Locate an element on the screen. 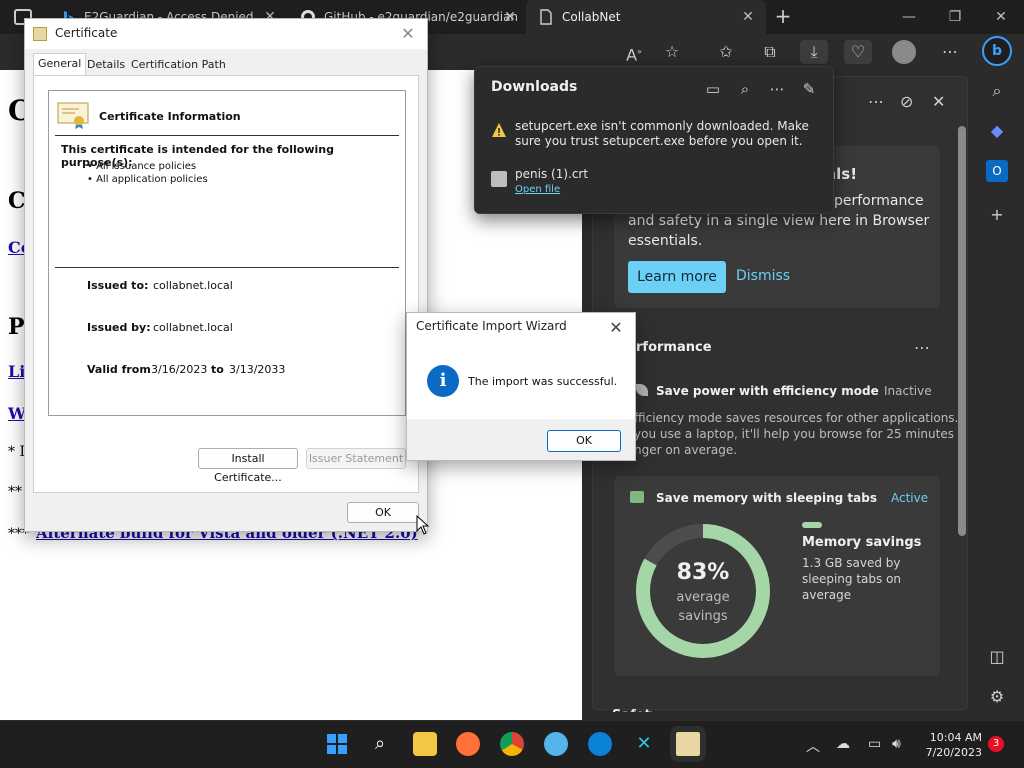  issuer-statement-button: Issuer Statement is located at coordinates (356, 458).